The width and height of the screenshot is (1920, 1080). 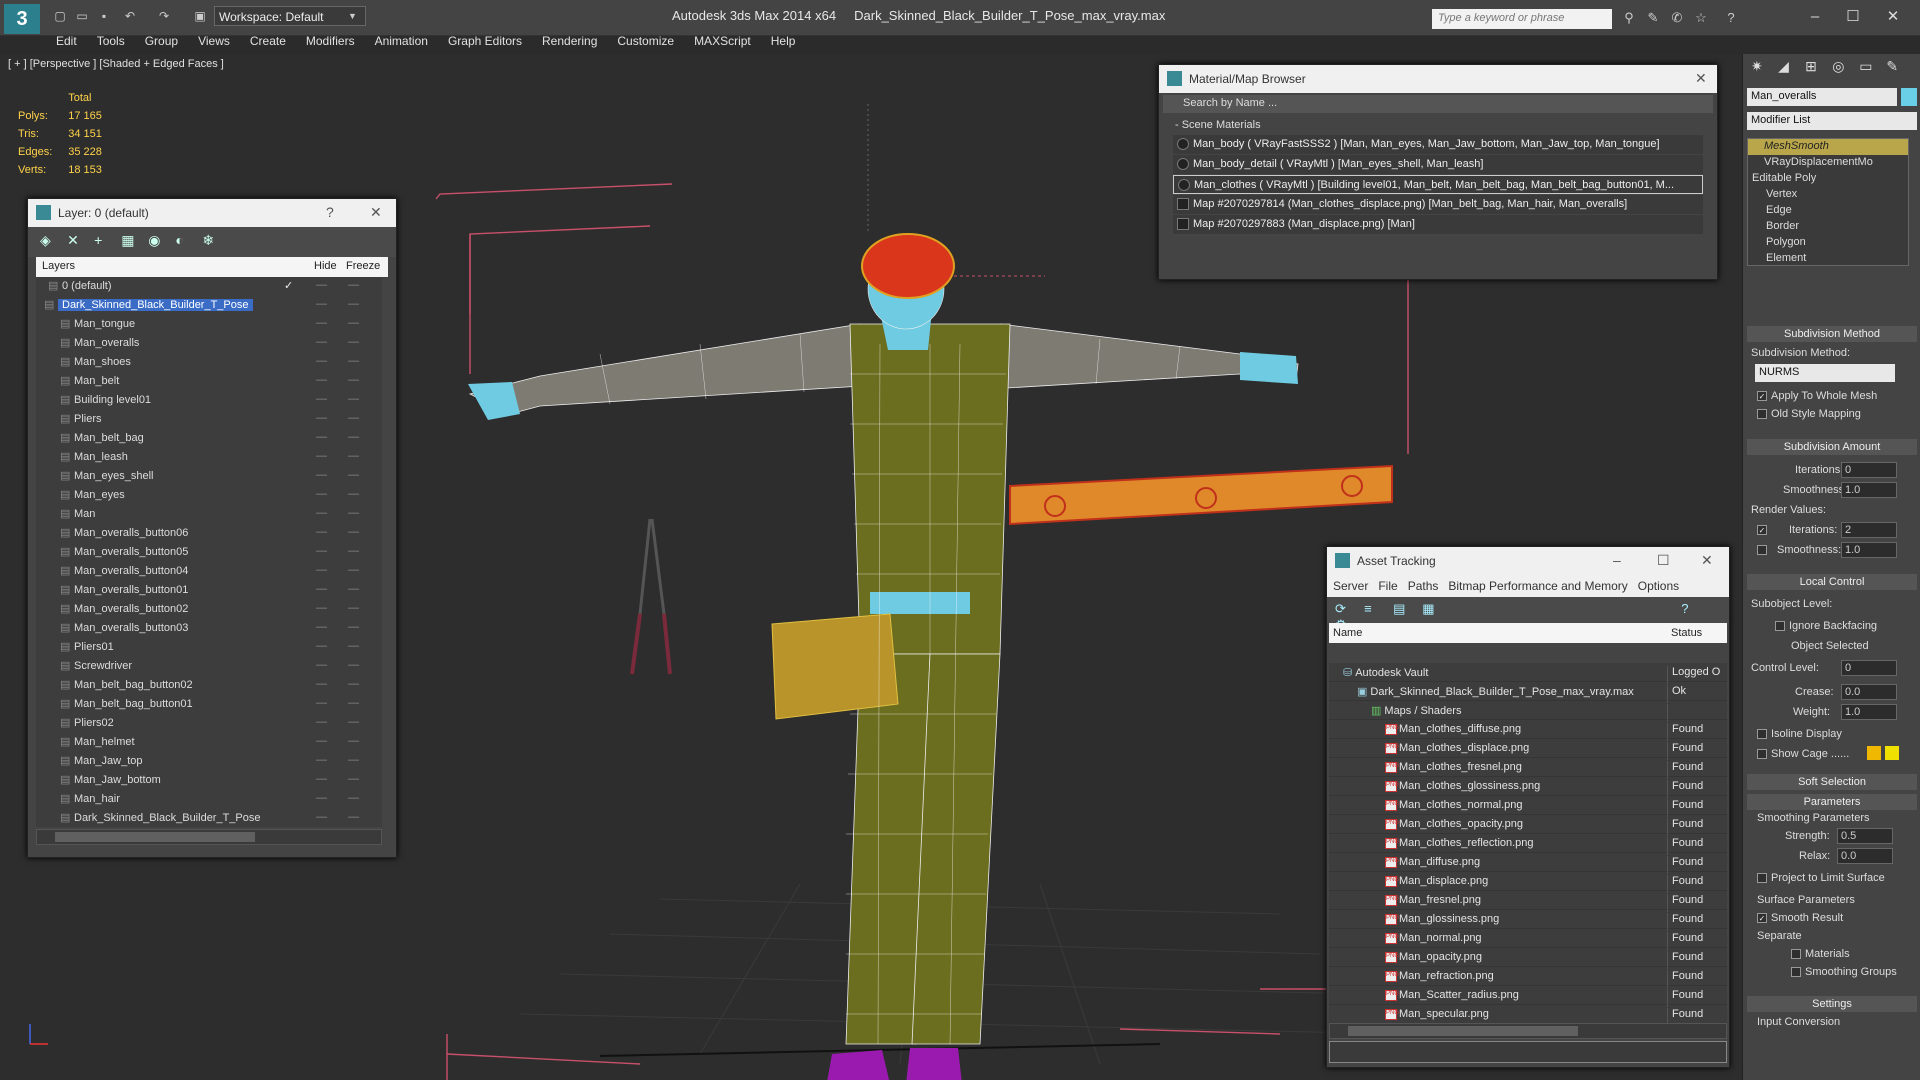 I want to click on render-iterations-spinner: 2, so click(x=1869, y=530).